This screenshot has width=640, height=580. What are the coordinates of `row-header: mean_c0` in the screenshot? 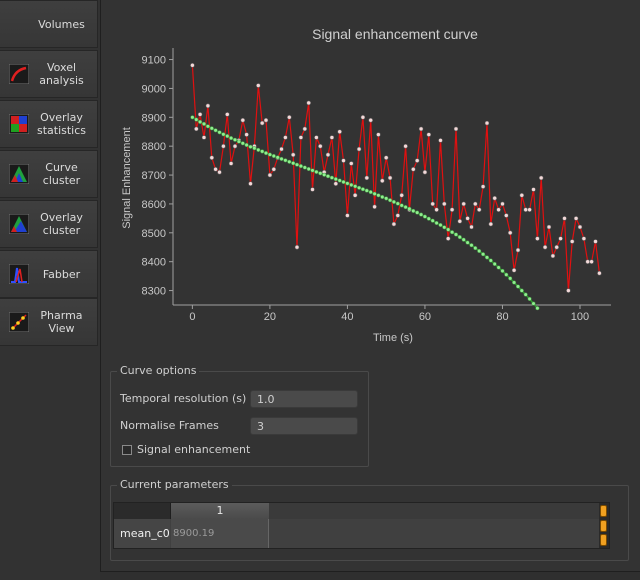 It's located at (142, 533).